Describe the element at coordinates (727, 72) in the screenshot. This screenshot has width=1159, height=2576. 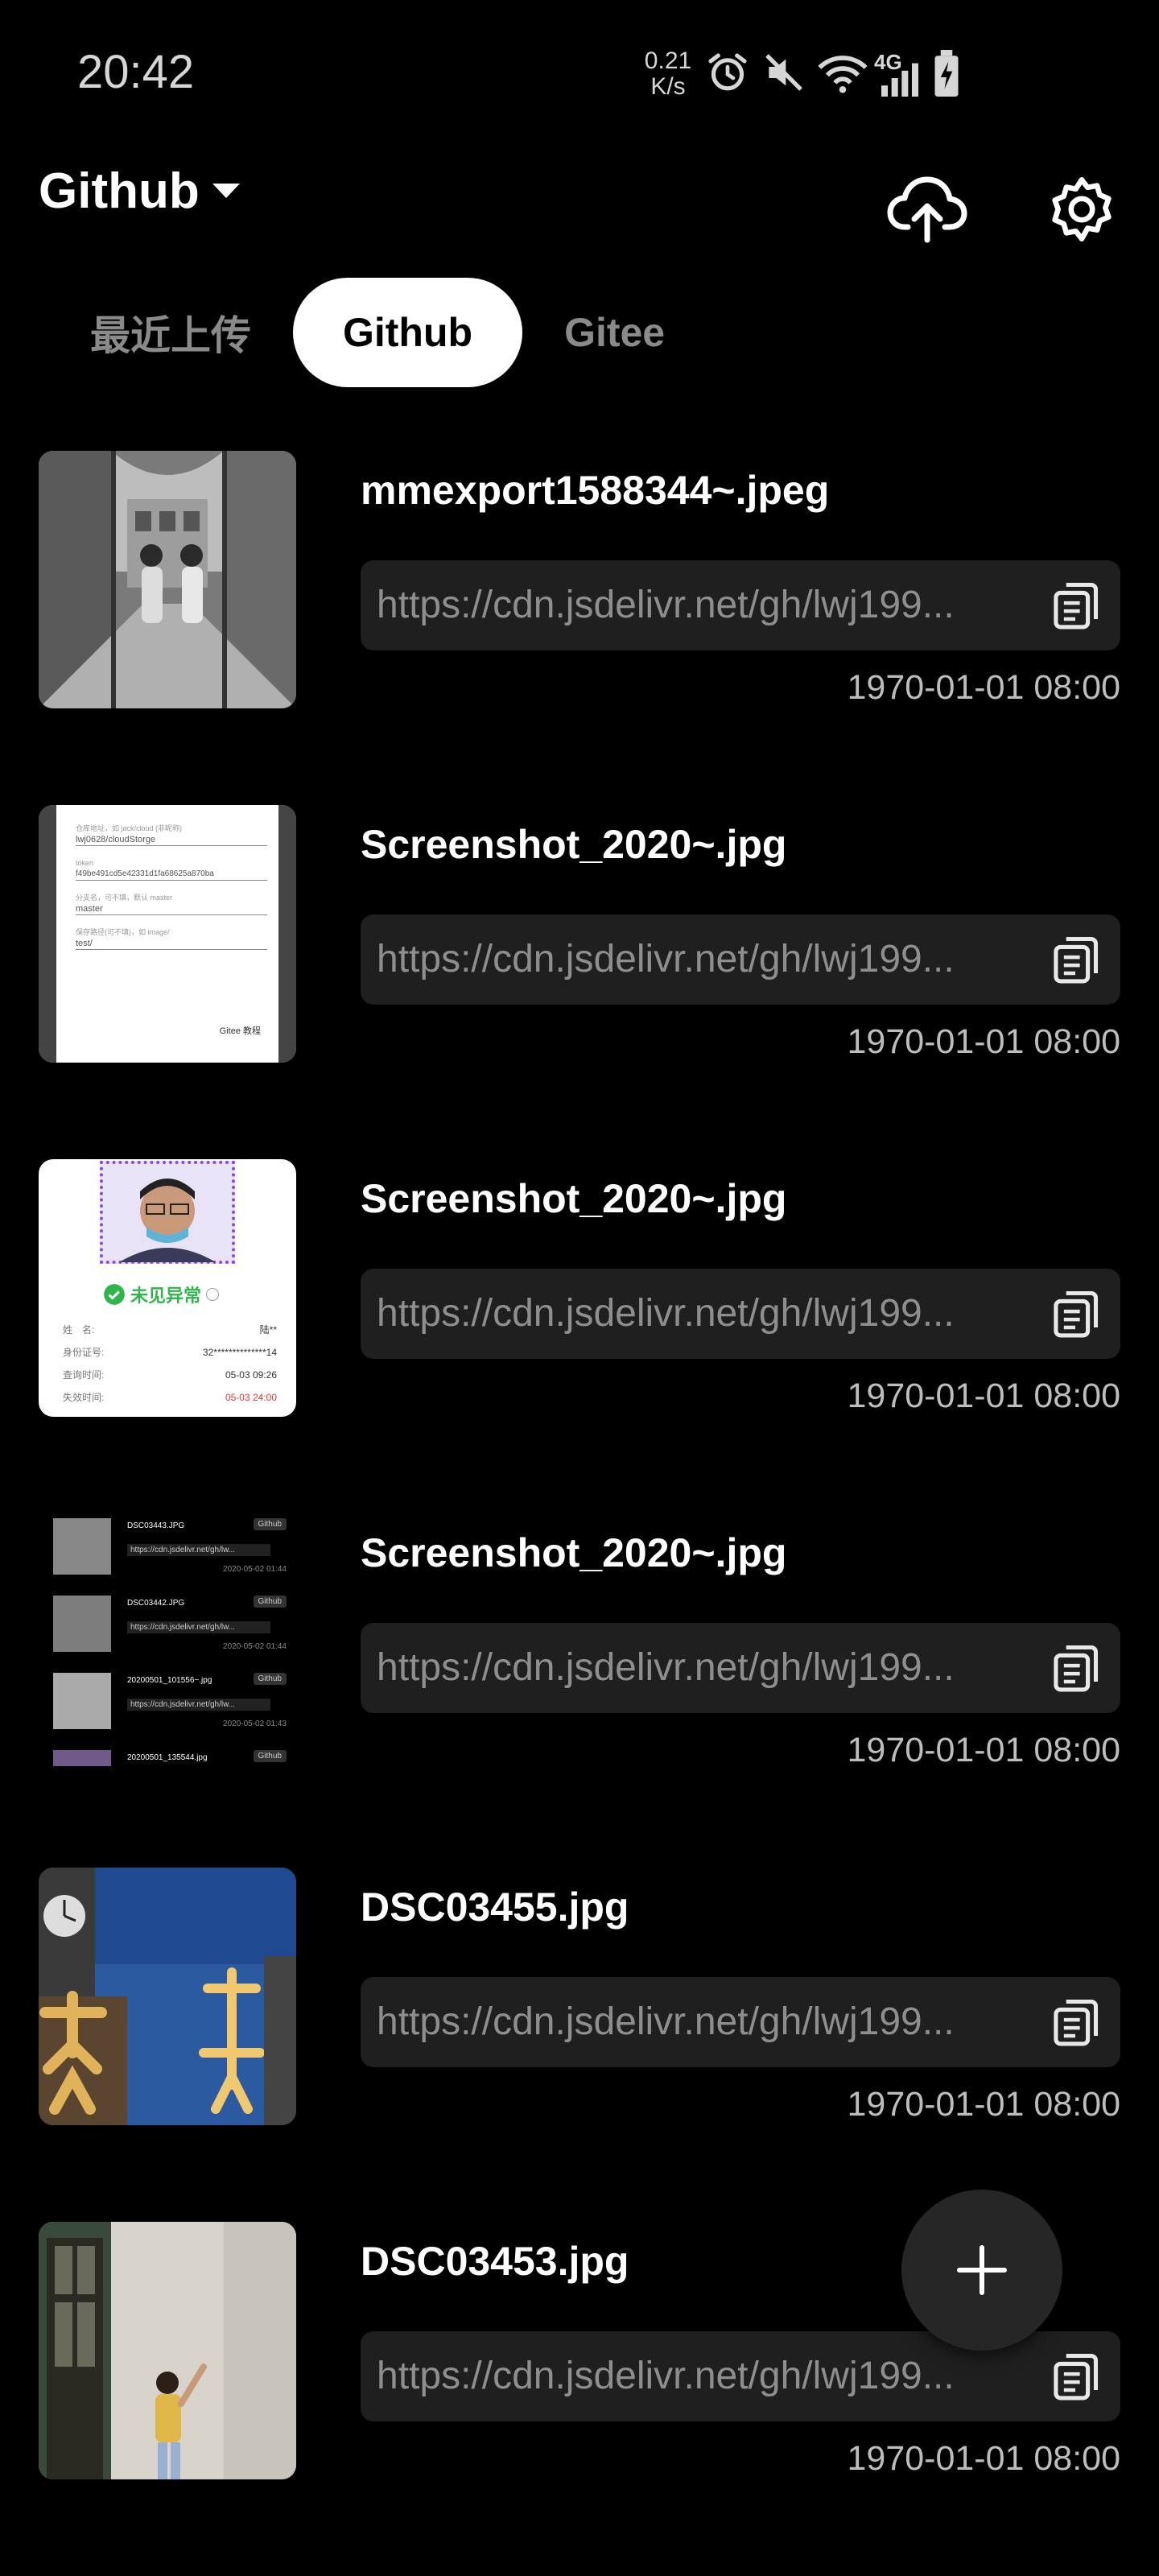
I see `alarm-icon` at that location.